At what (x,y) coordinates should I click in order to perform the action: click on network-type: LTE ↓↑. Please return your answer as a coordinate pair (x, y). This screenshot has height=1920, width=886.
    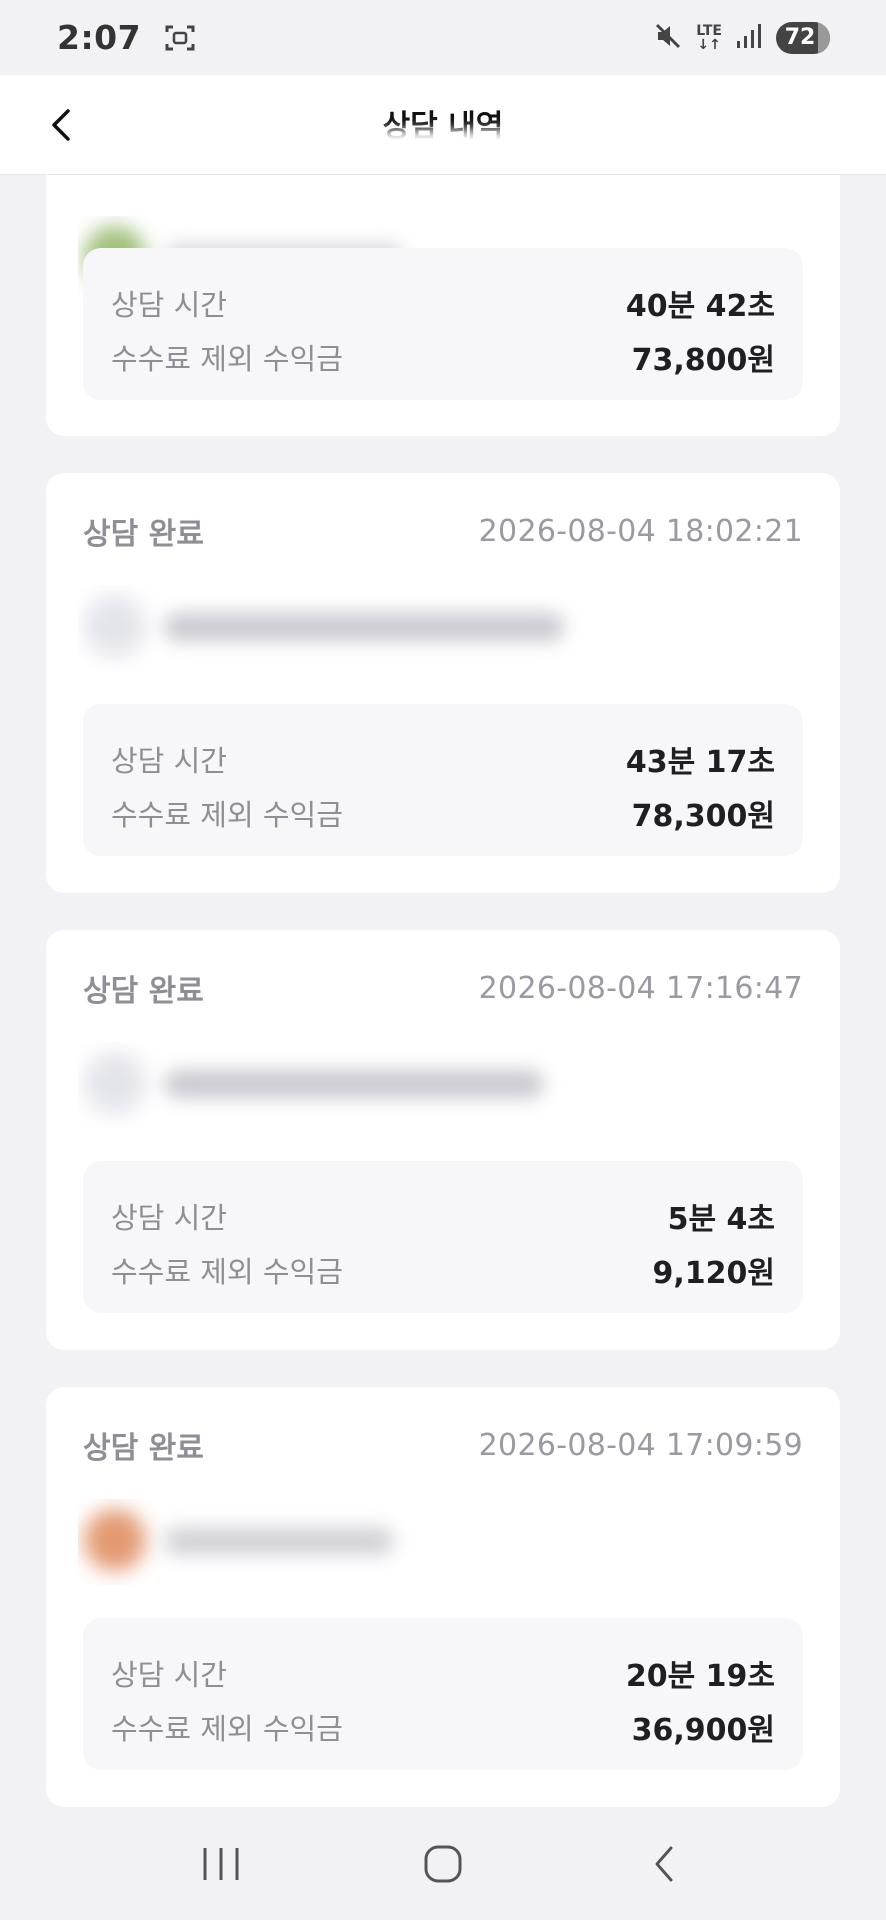
    Looking at the image, I should click on (709, 37).